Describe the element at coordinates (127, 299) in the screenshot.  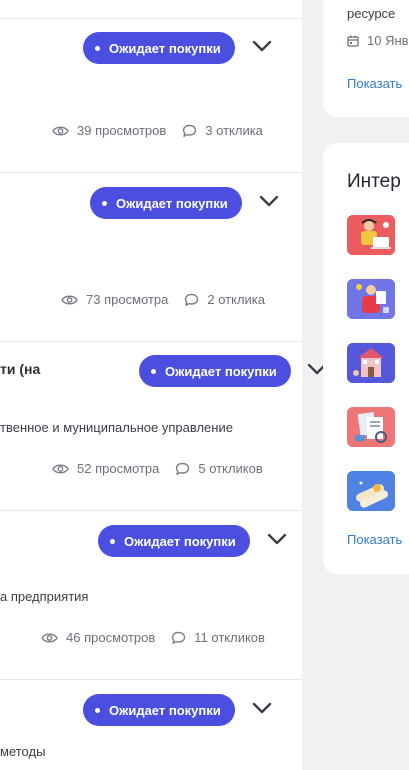
I see `views-count: 73 просмотра` at that location.